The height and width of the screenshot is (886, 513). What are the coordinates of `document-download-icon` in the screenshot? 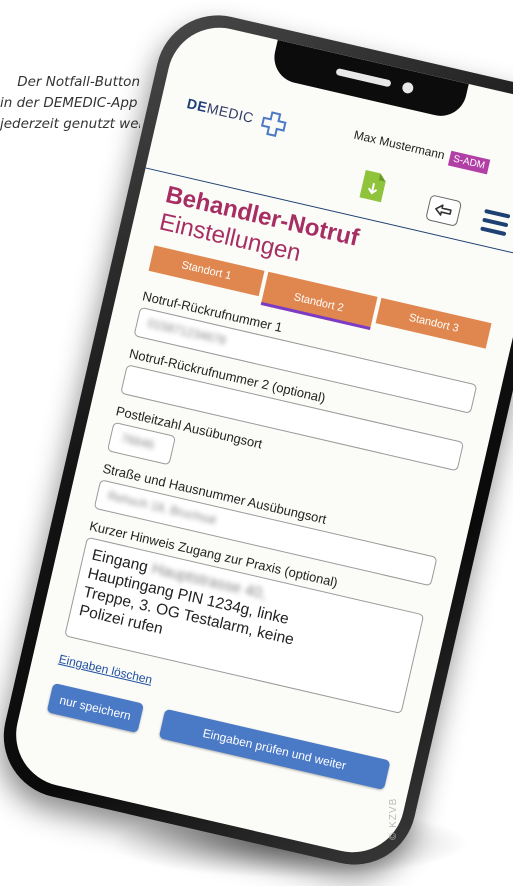 It's located at (373, 186).